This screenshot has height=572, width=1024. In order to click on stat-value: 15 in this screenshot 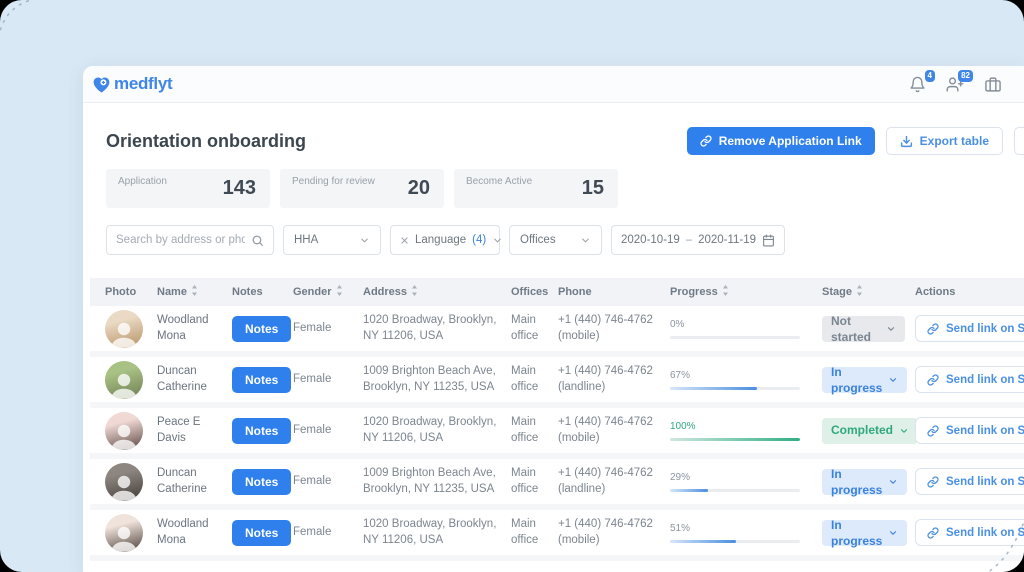, I will do `click(592, 188)`.